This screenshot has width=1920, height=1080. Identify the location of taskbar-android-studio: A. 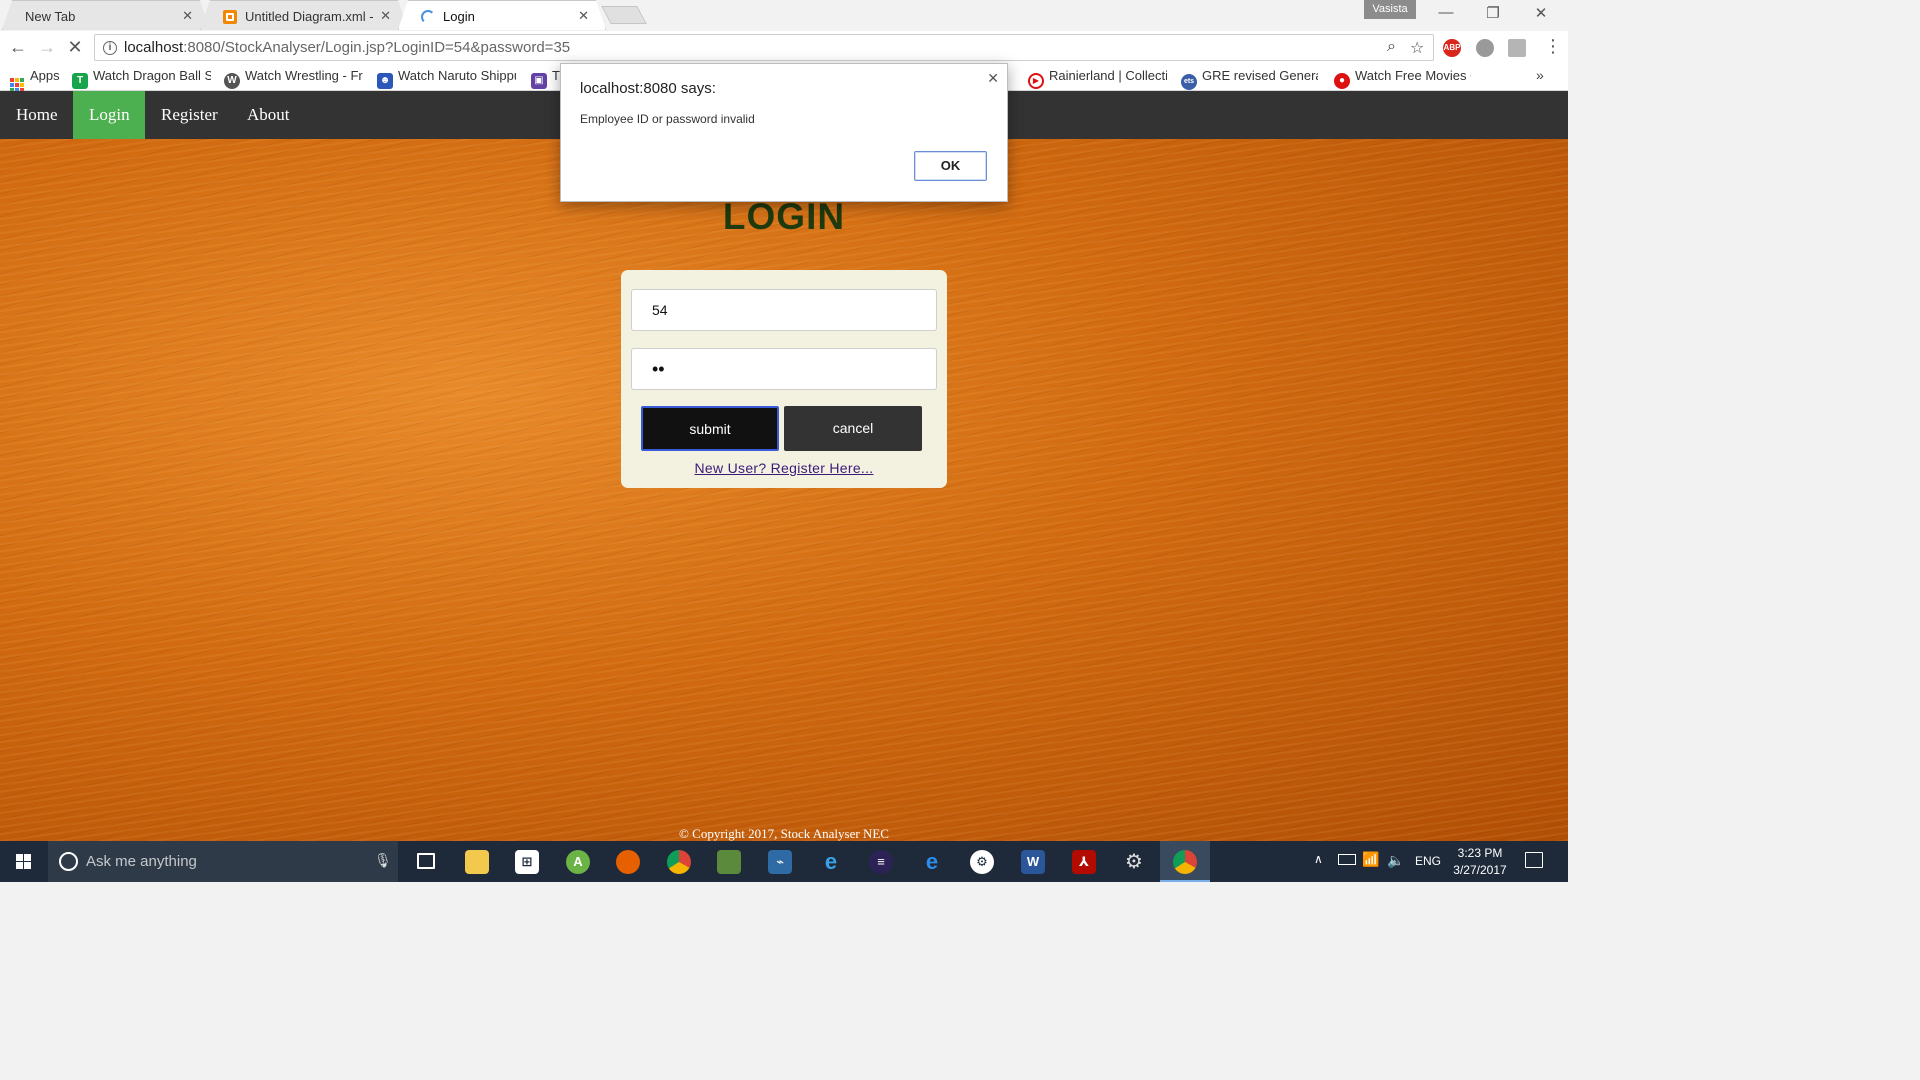
(578, 861).